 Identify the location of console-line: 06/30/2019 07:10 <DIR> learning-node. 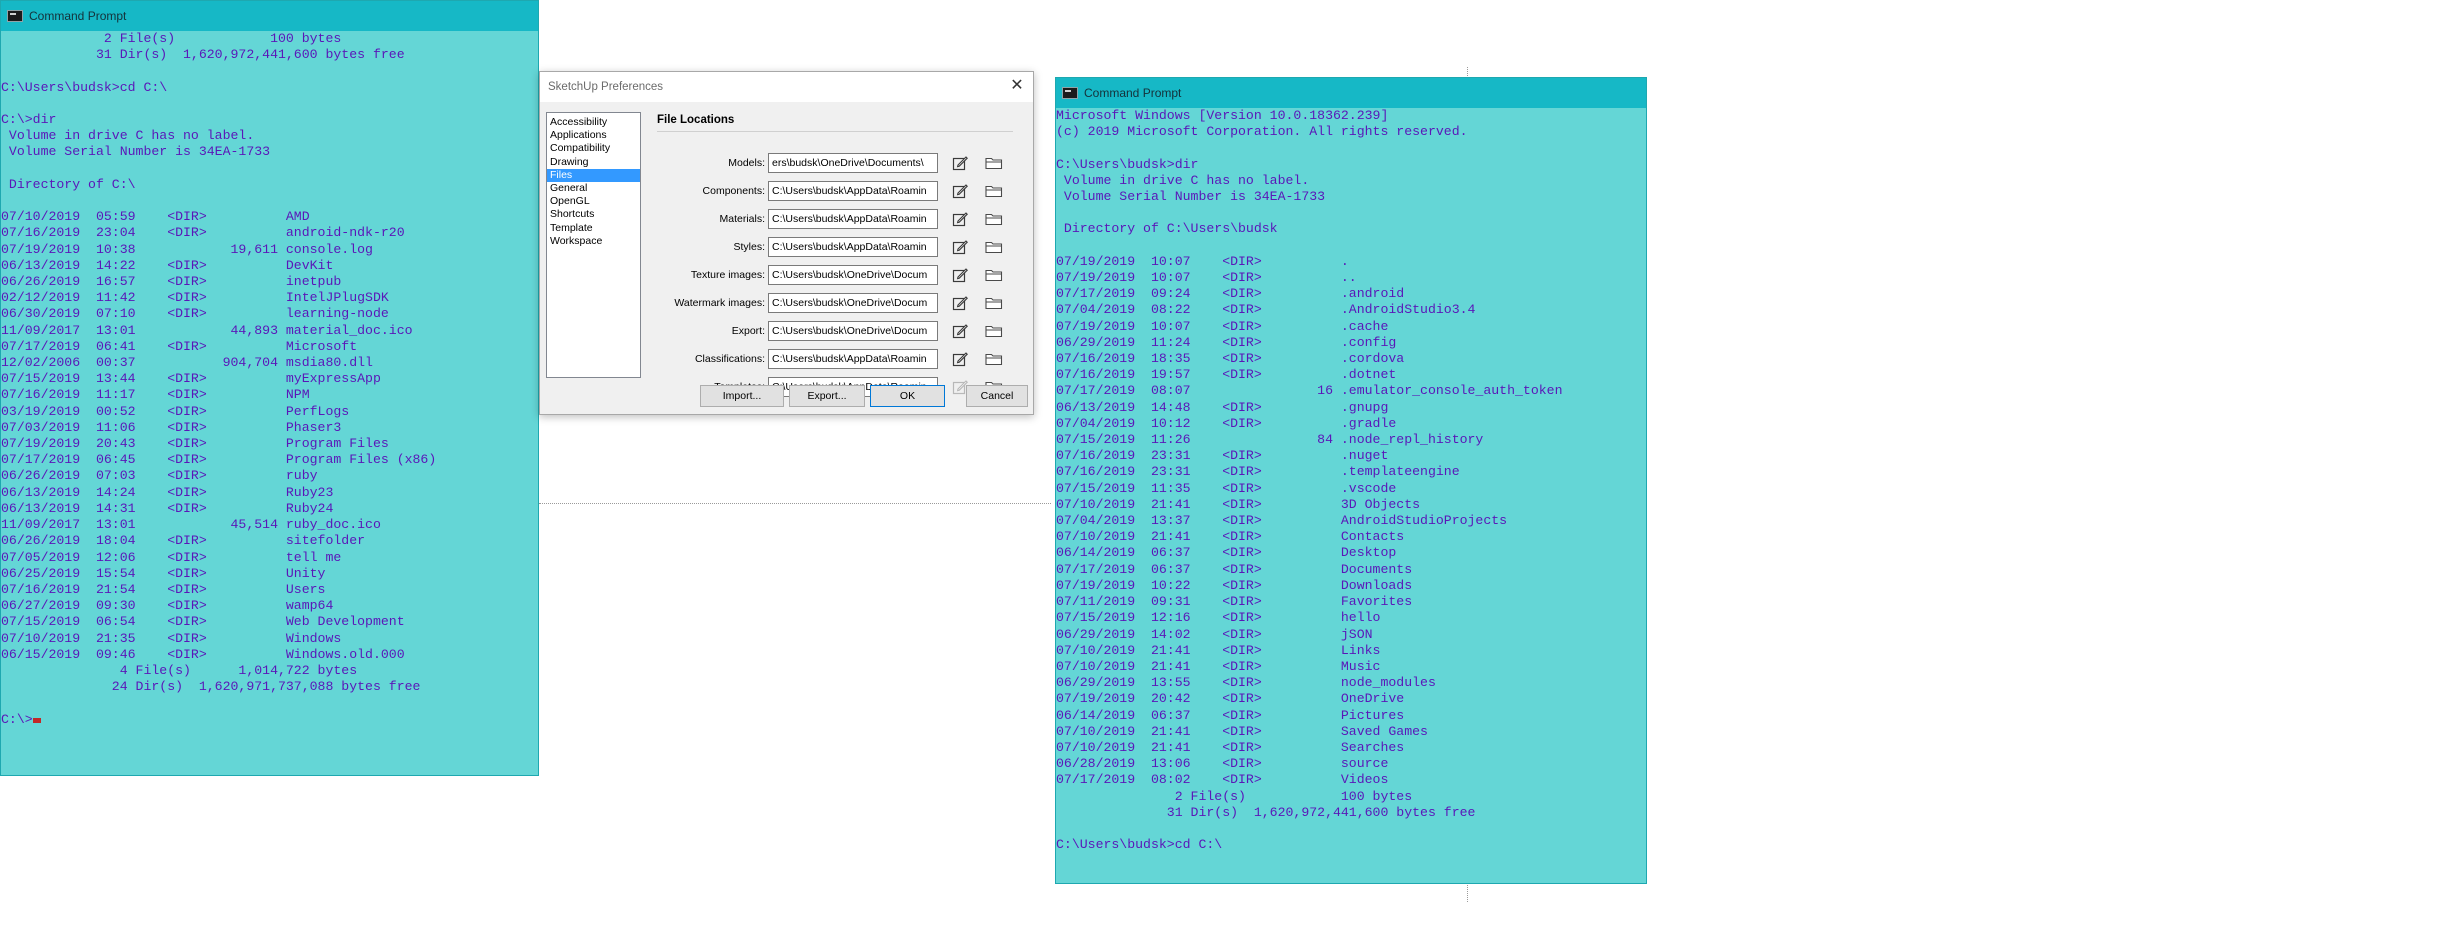
(195, 314).